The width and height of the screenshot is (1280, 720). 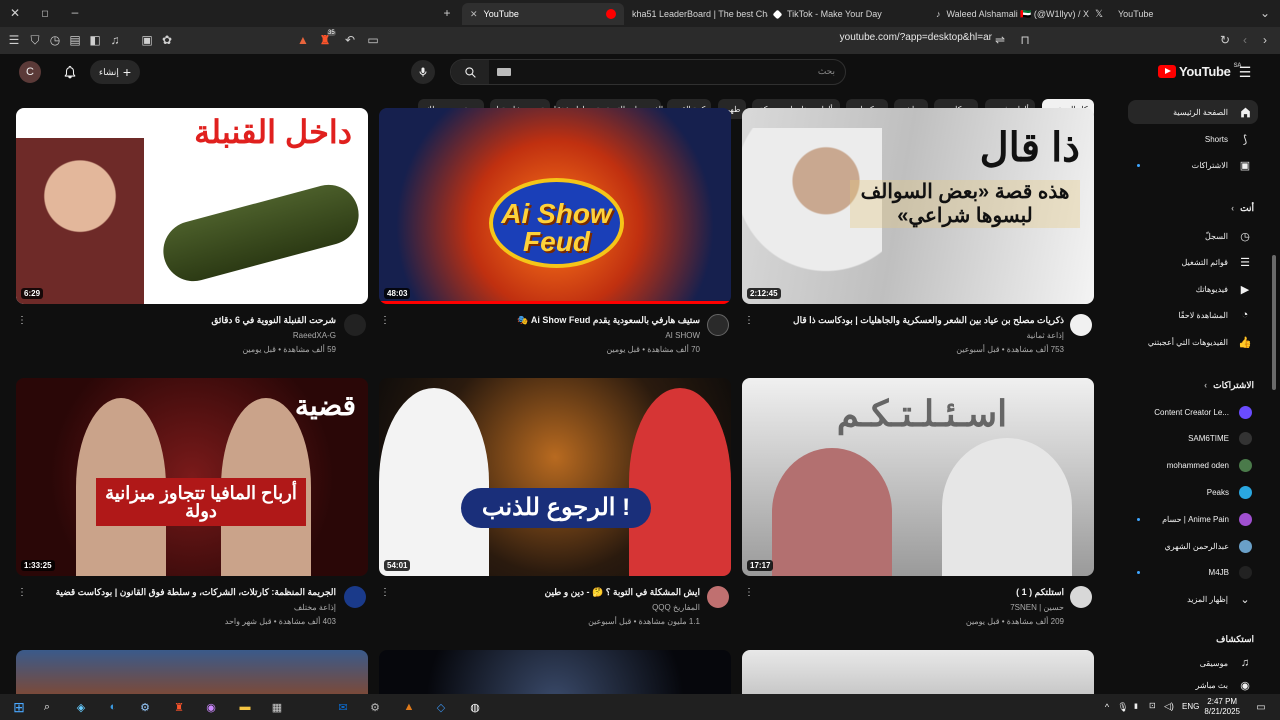 I want to click on address-bar: youtube.com/?app=desktop&hl=ar, so click(x=867, y=37).